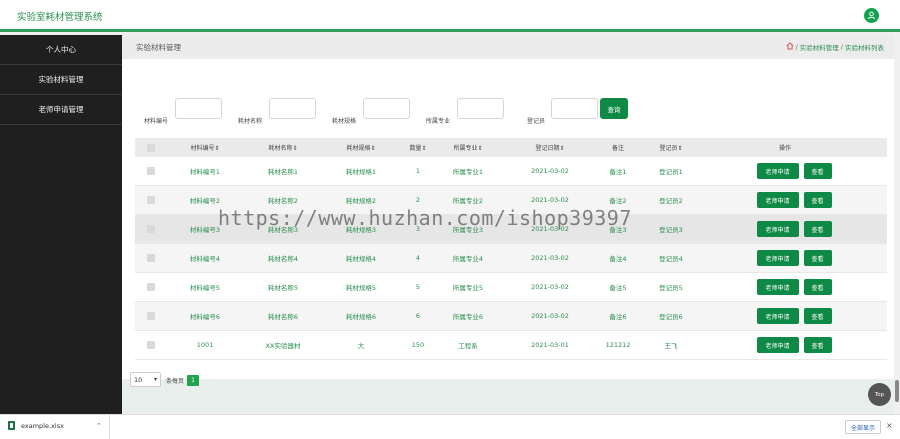 This screenshot has height=439, width=900. What do you see at coordinates (361, 172) in the screenshot?
I see `cell-spec: 耗材规格1` at bounding box center [361, 172].